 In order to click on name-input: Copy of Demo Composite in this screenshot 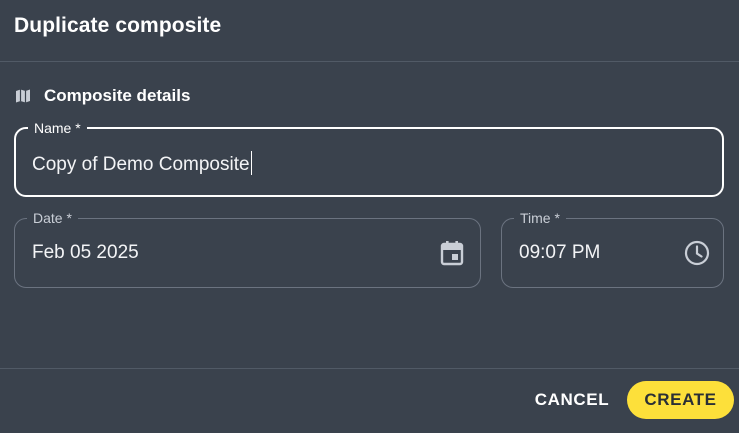, I will do `click(142, 163)`.